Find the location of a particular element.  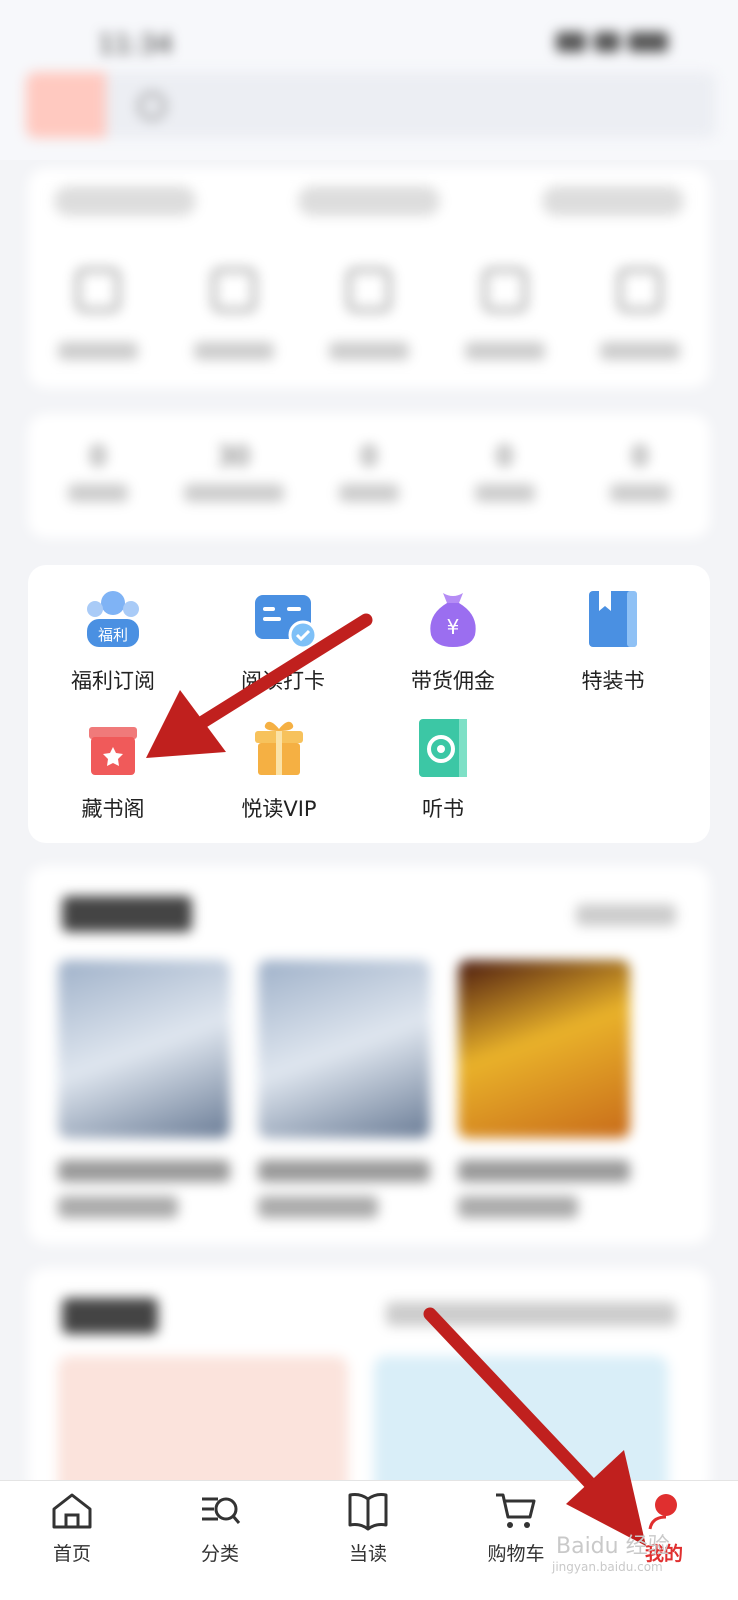

open-book-icon is located at coordinates (368, 1512).